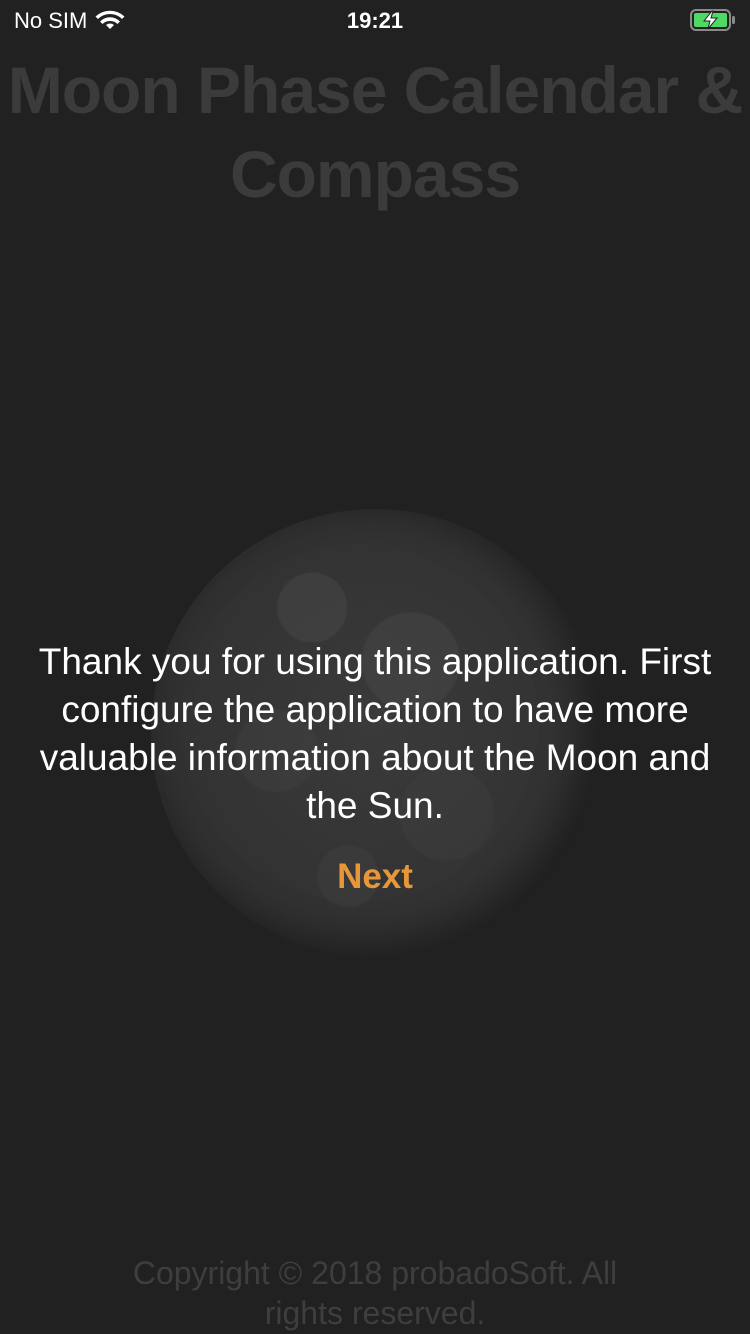 The width and height of the screenshot is (750, 1334). Describe the element at coordinates (713, 20) in the screenshot. I see `battery-charging-icon` at that location.